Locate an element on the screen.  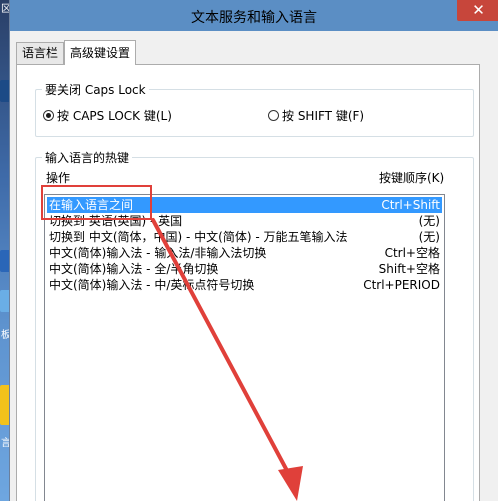
hotkeys-group-title: 输入语言的热键 is located at coordinates (87, 157).